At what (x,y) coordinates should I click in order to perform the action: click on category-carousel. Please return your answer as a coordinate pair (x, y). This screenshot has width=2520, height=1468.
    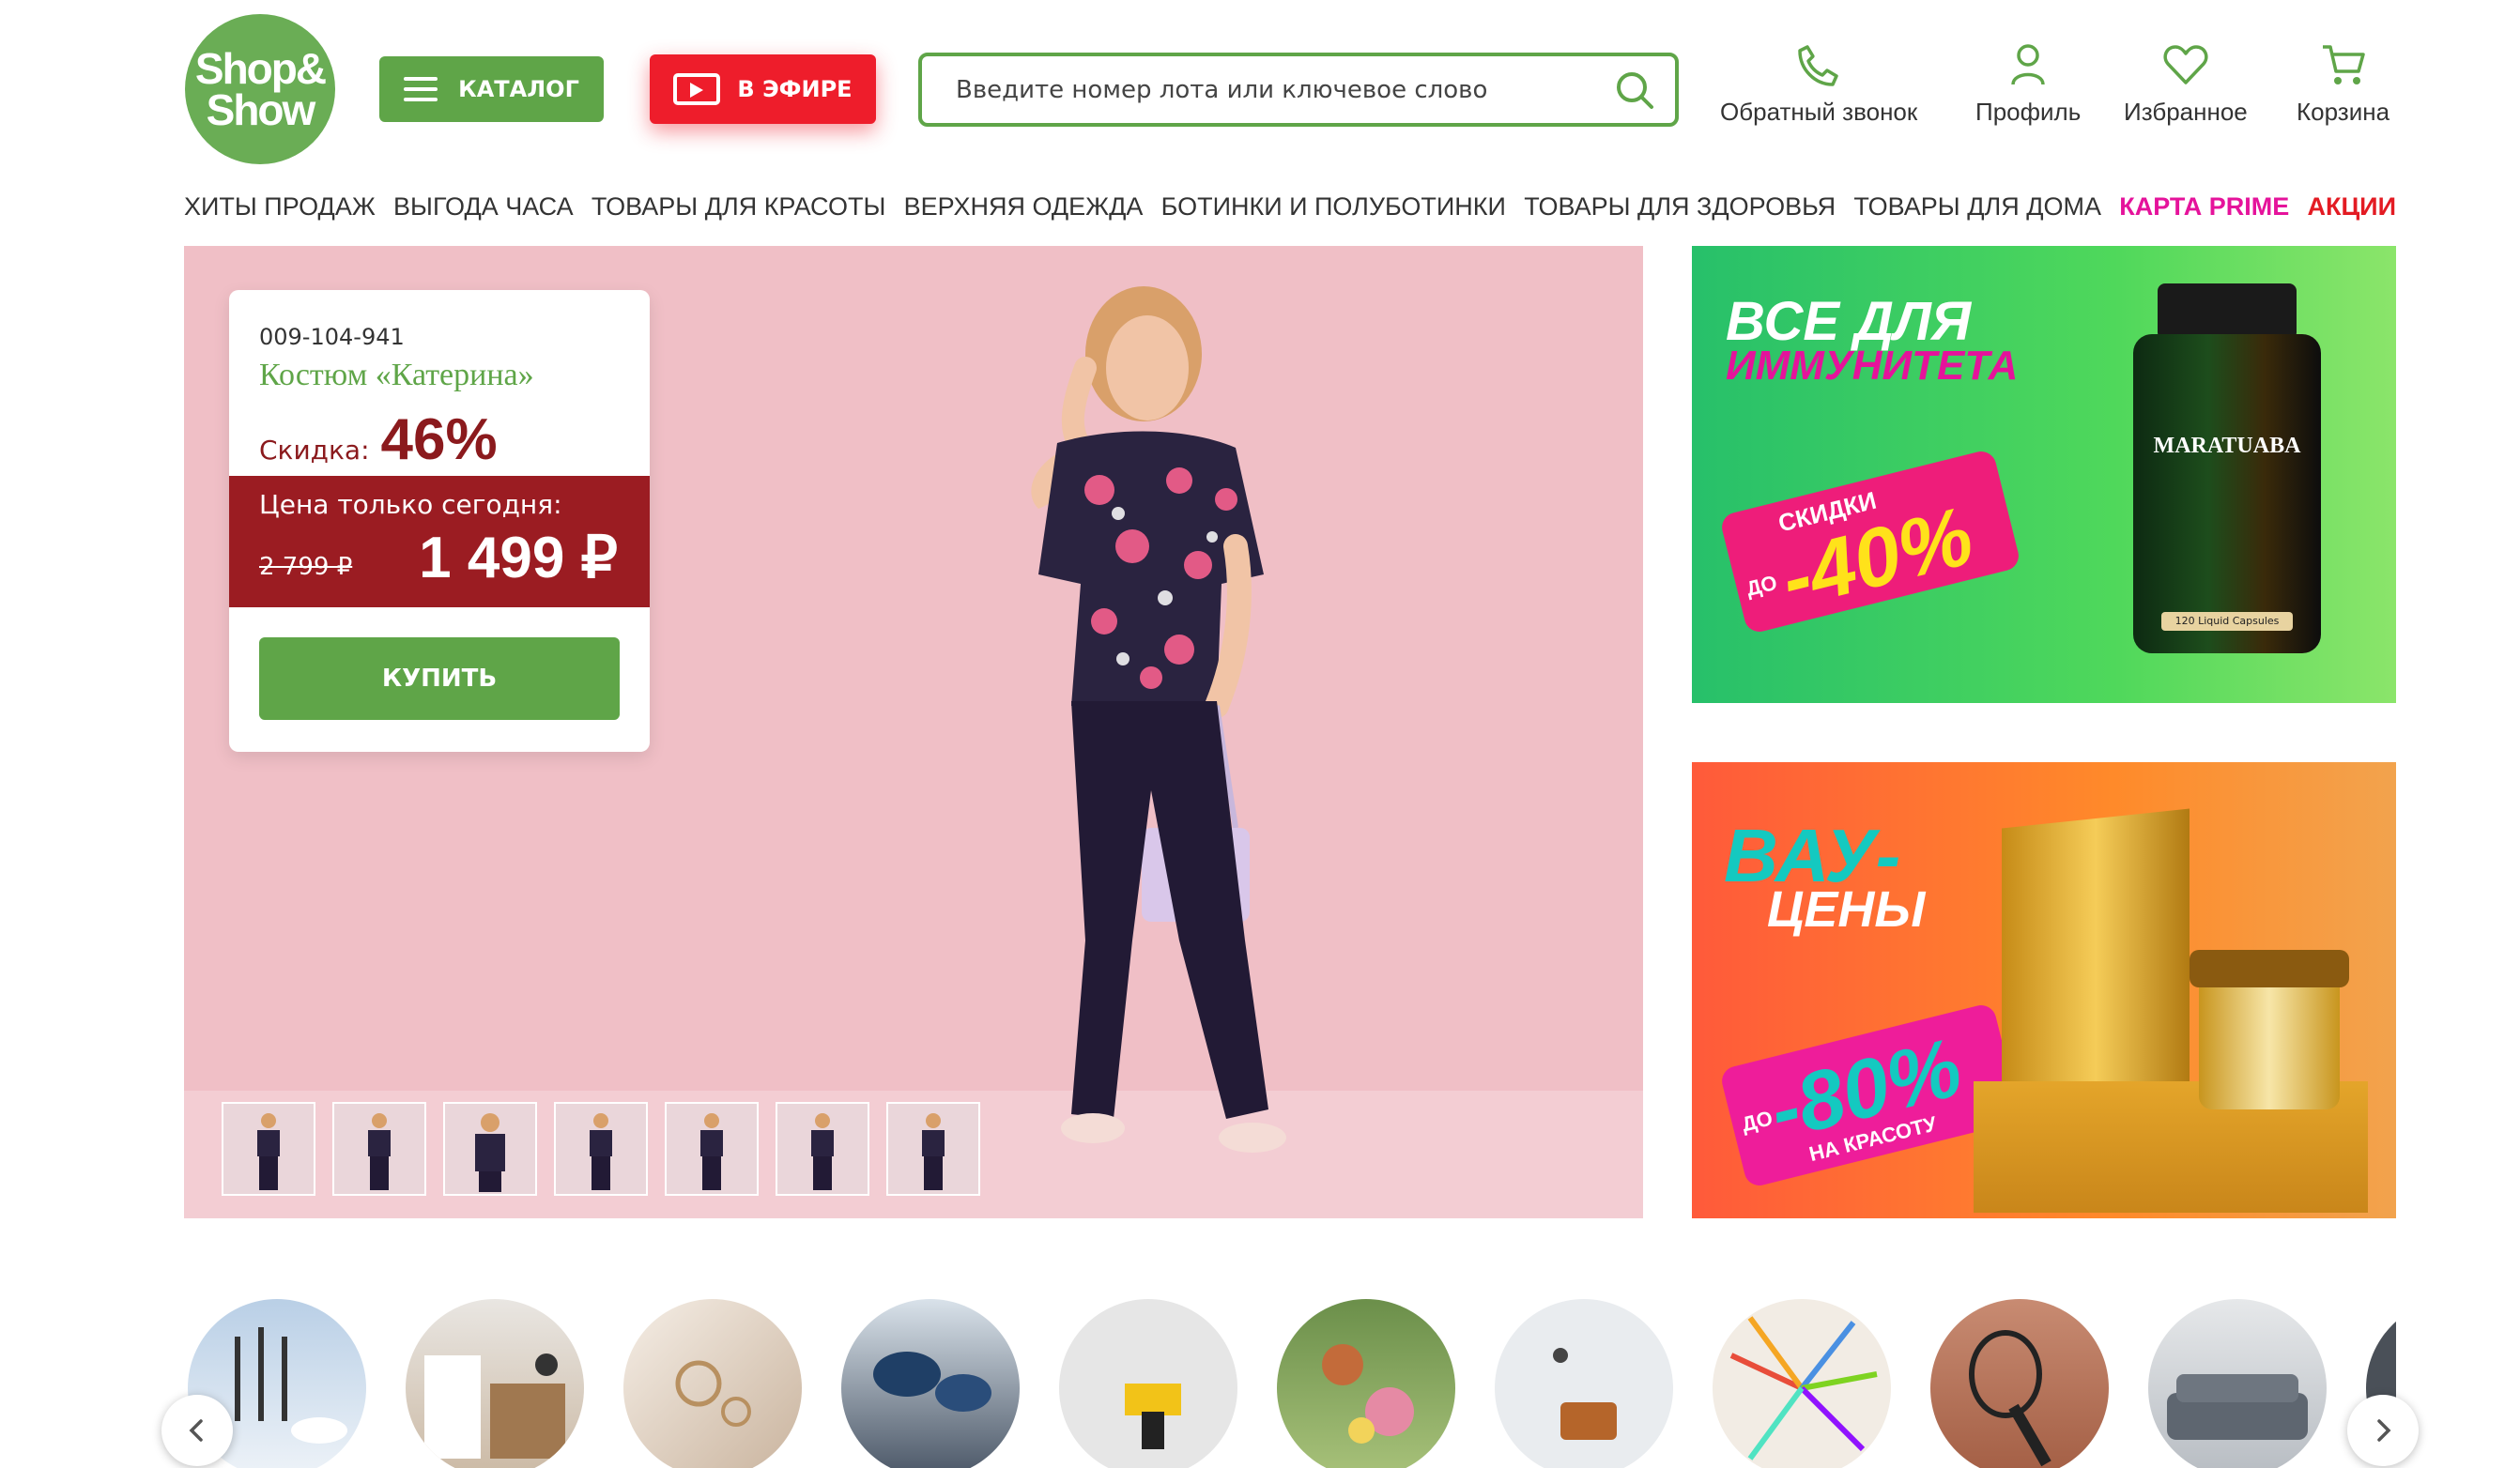
    Looking at the image, I should click on (1292, 1384).